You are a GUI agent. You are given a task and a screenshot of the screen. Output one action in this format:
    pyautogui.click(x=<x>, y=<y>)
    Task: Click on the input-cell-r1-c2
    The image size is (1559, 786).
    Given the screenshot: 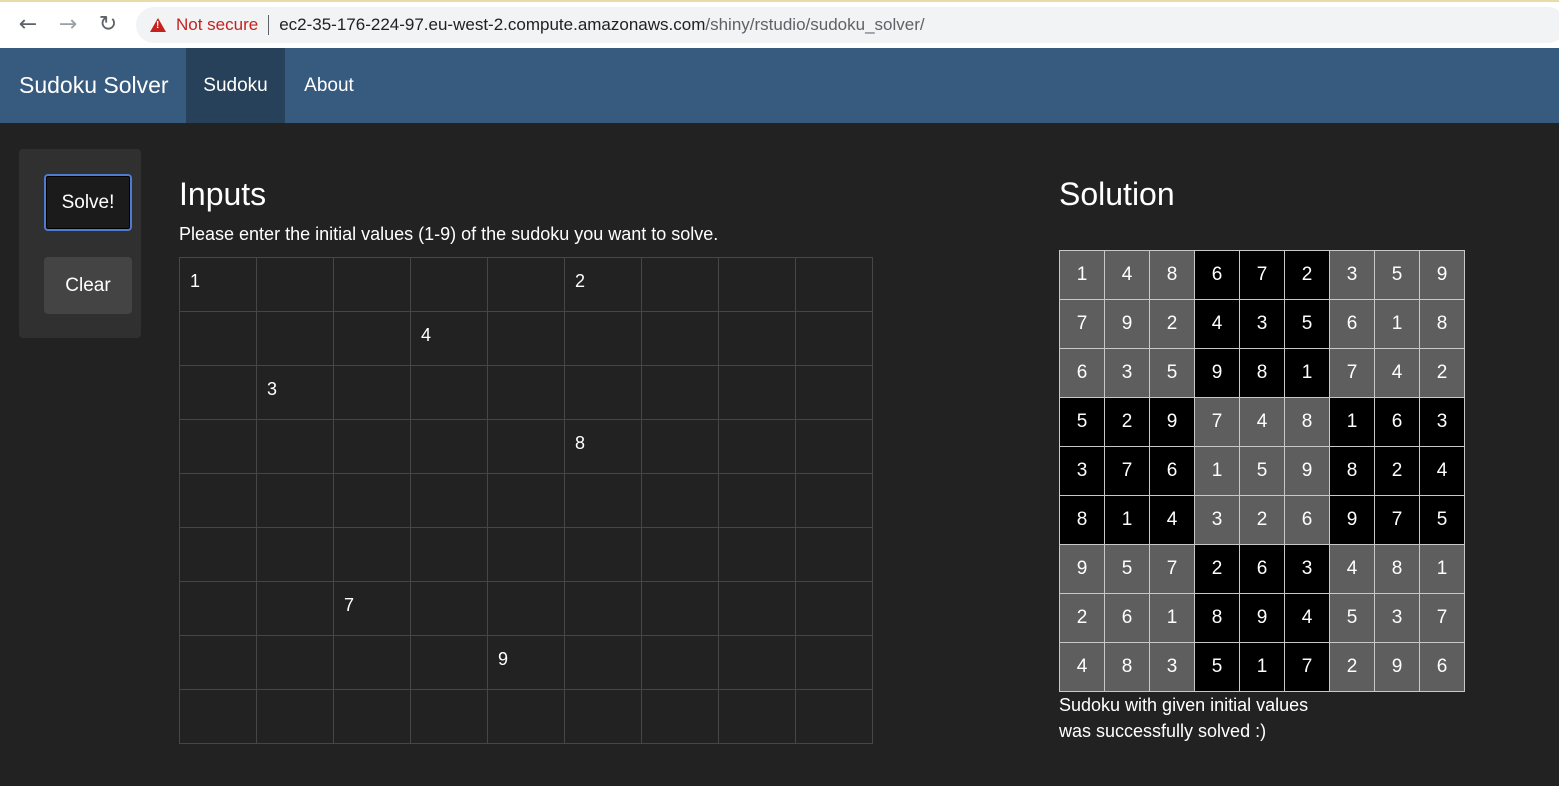 What is the action you would take?
    pyautogui.click(x=295, y=285)
    